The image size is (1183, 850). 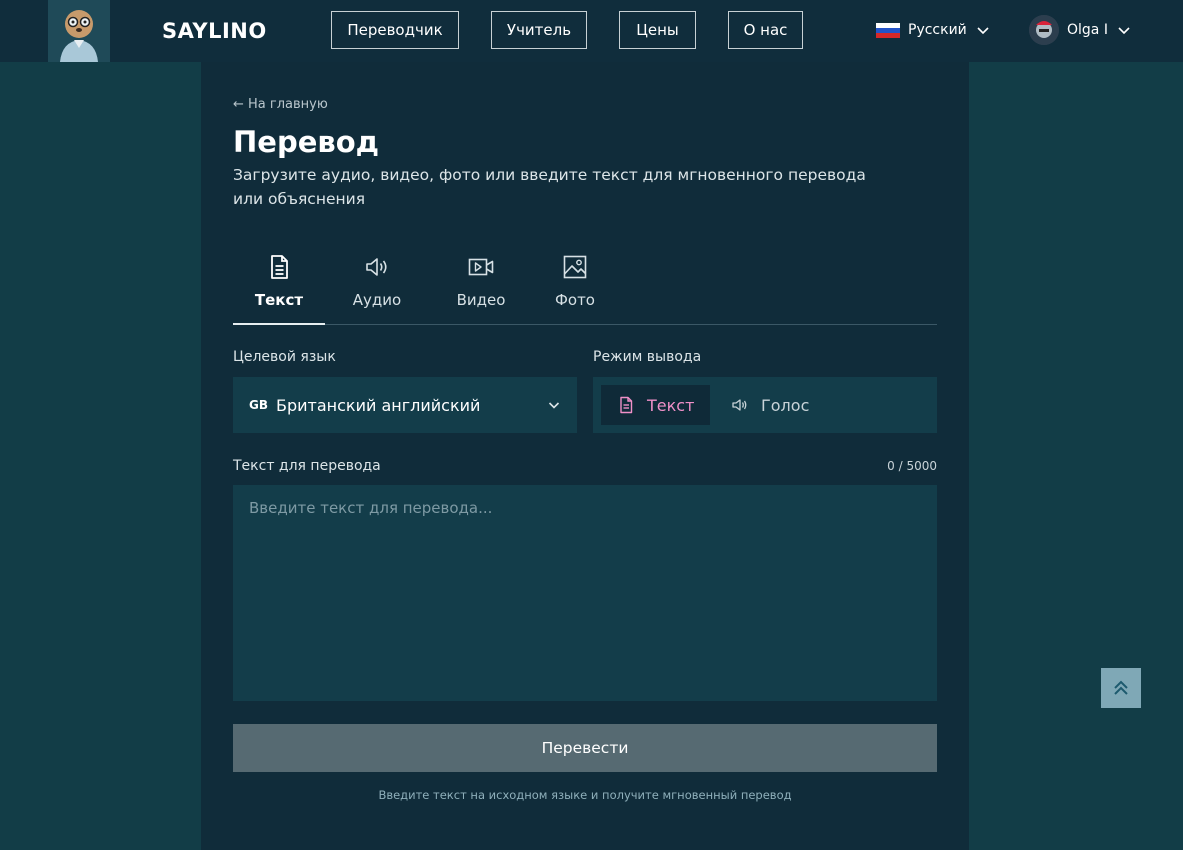 What do you see at coordinates (1087, 30) in the screenshot?
I see `user-name: Olga I` at bounding box center [1087, 30].